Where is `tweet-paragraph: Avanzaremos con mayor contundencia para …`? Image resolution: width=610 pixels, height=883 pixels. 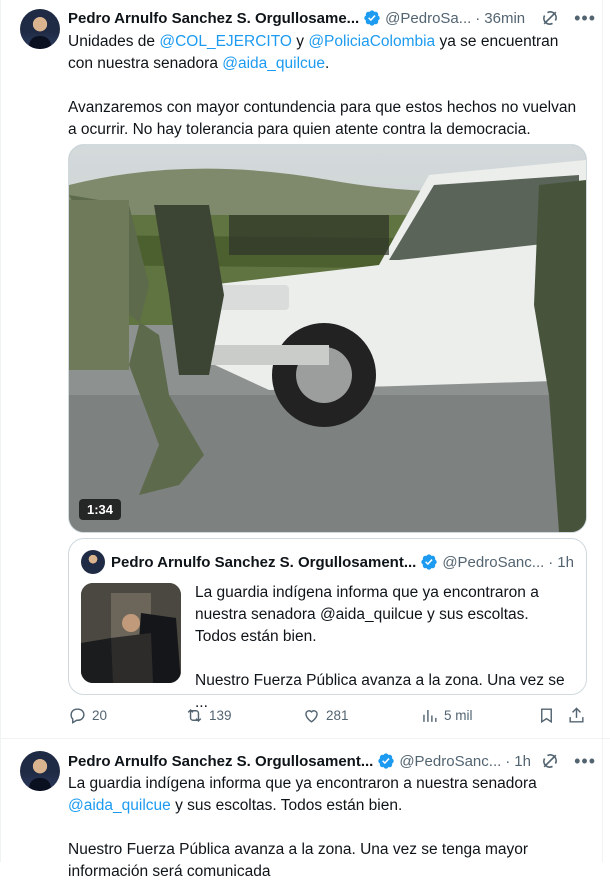 tweet-paragraph: Avanzaremos con mayor contundencia para … is located at coordinates (322, 118).